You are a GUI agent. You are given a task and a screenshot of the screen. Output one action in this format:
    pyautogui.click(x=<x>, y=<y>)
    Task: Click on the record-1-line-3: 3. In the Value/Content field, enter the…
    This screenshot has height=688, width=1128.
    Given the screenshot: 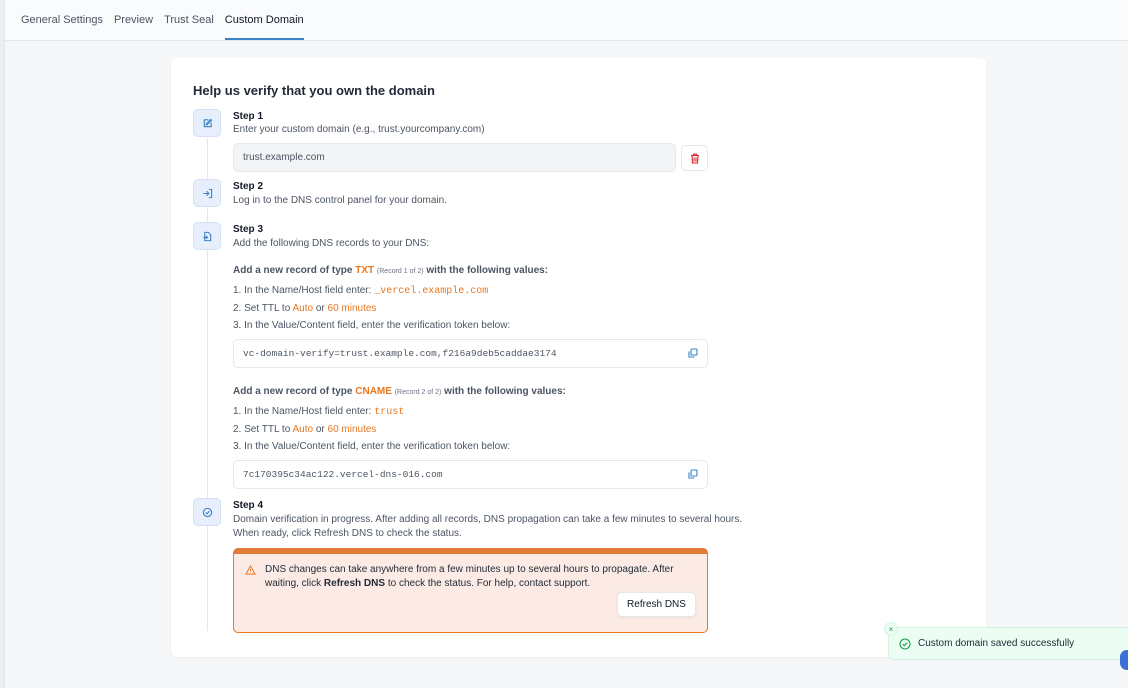 What is the action you would take?
    pyautogui.click(x=372, y=325)
    